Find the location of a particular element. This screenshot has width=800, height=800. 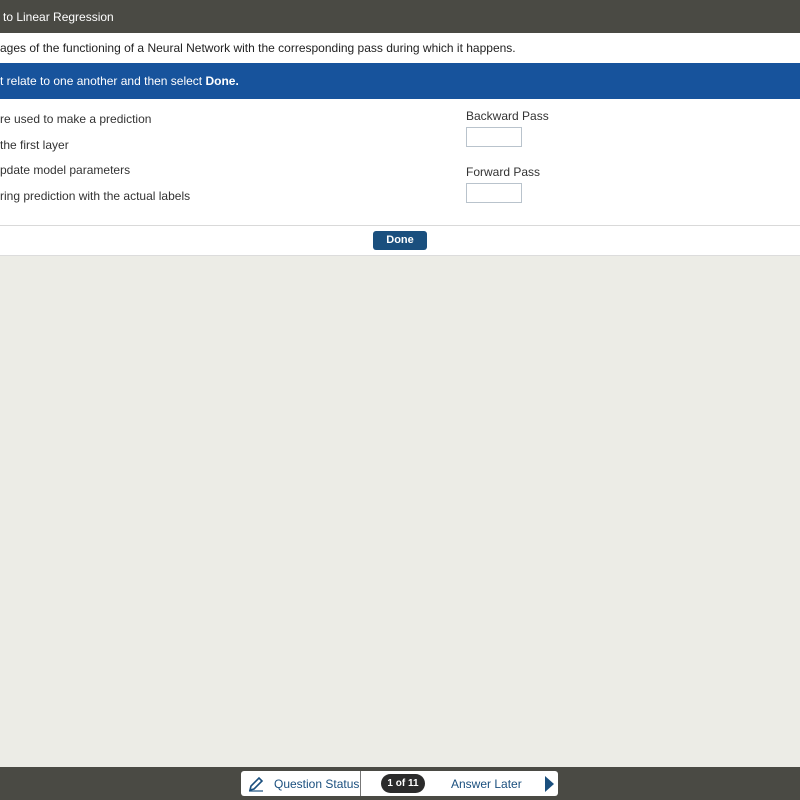

done-strip: Done is located at coordinates (400, 241).